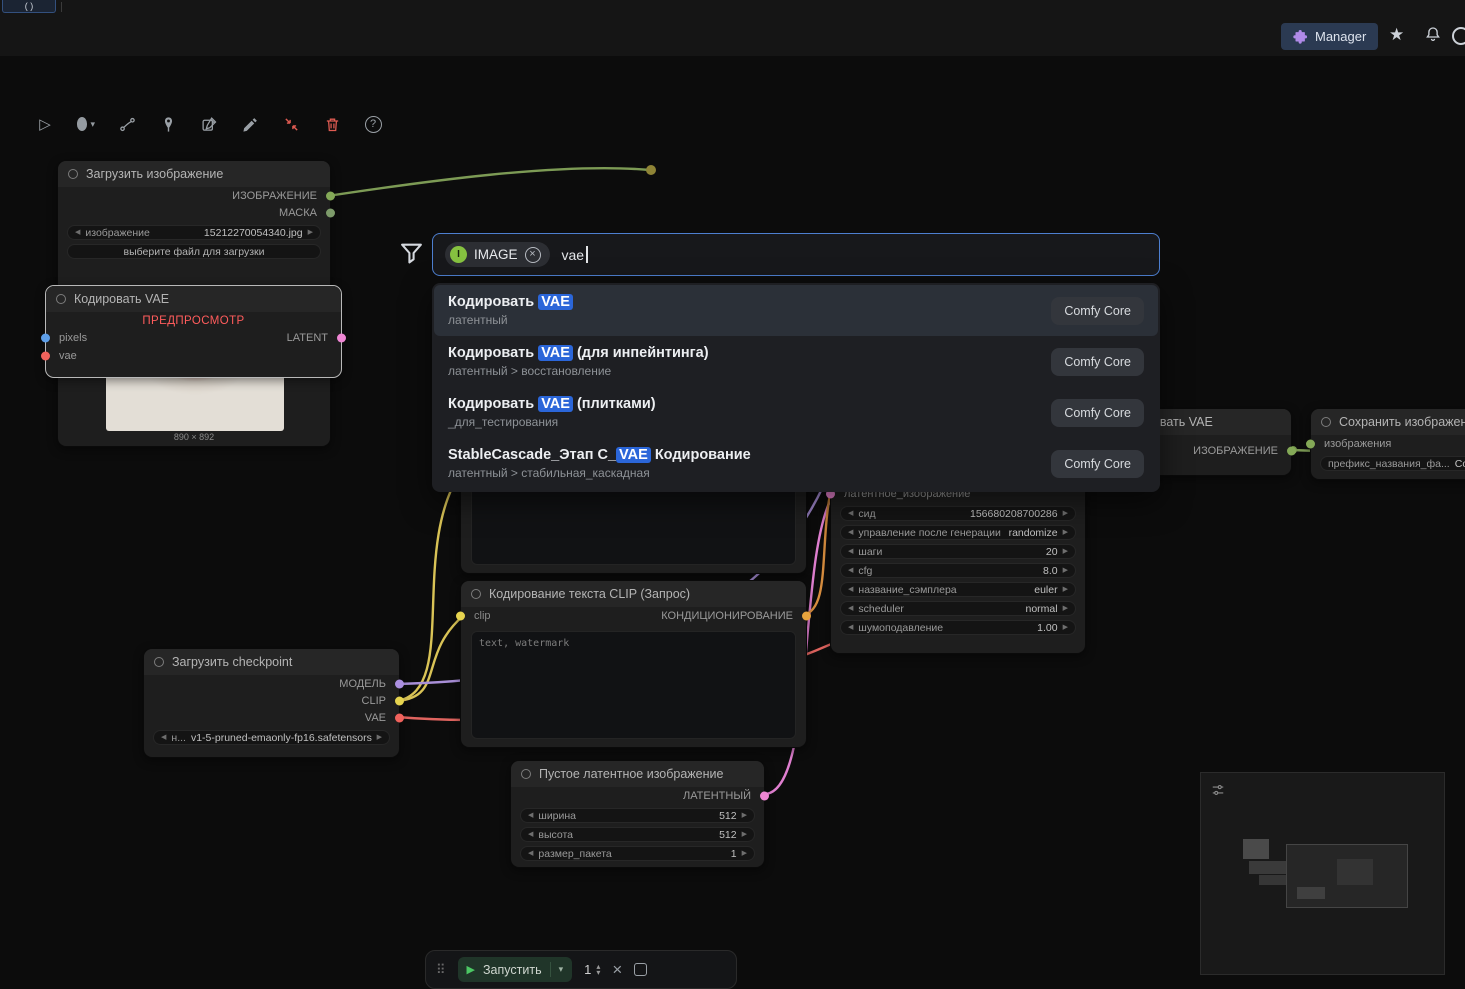 Image resolution: width=1465 pixels, height=989 pixels. I want to click on node-title-bar: Сохранить изображение, so click(1388, 422).